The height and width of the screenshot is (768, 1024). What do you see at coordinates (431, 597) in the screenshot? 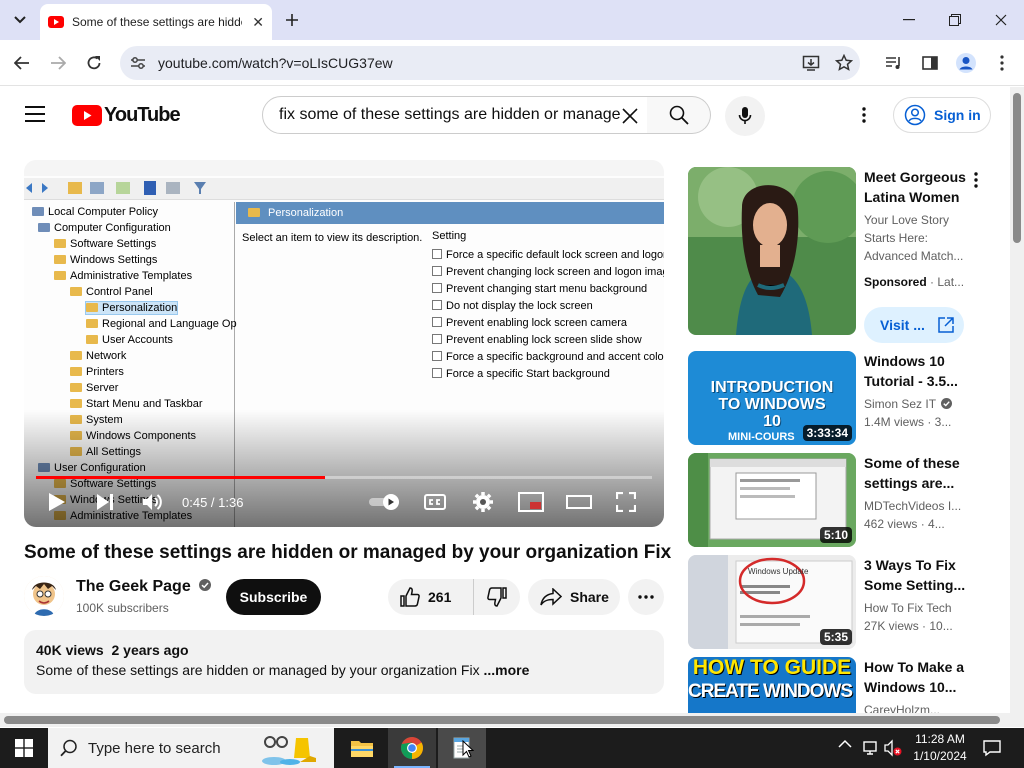
I see `like-button: 261` at bounding box center [431, 597].